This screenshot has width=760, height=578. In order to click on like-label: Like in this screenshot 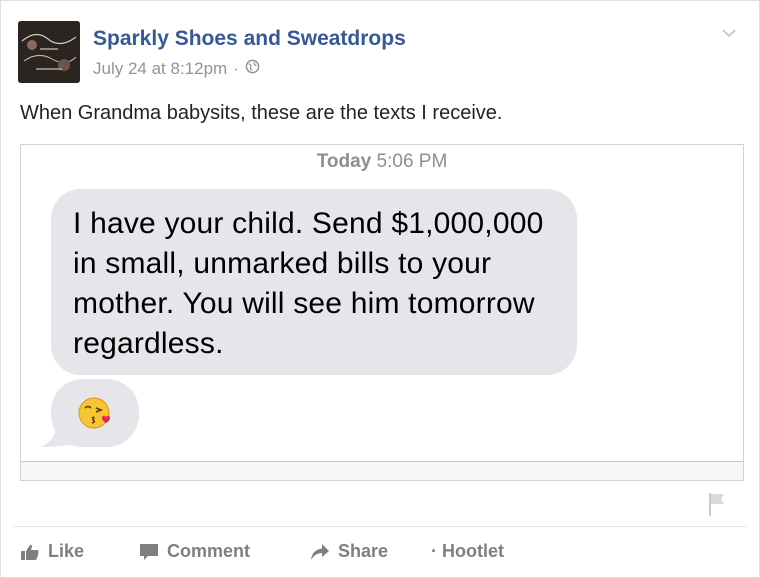, I will do `click(66, 551)`.